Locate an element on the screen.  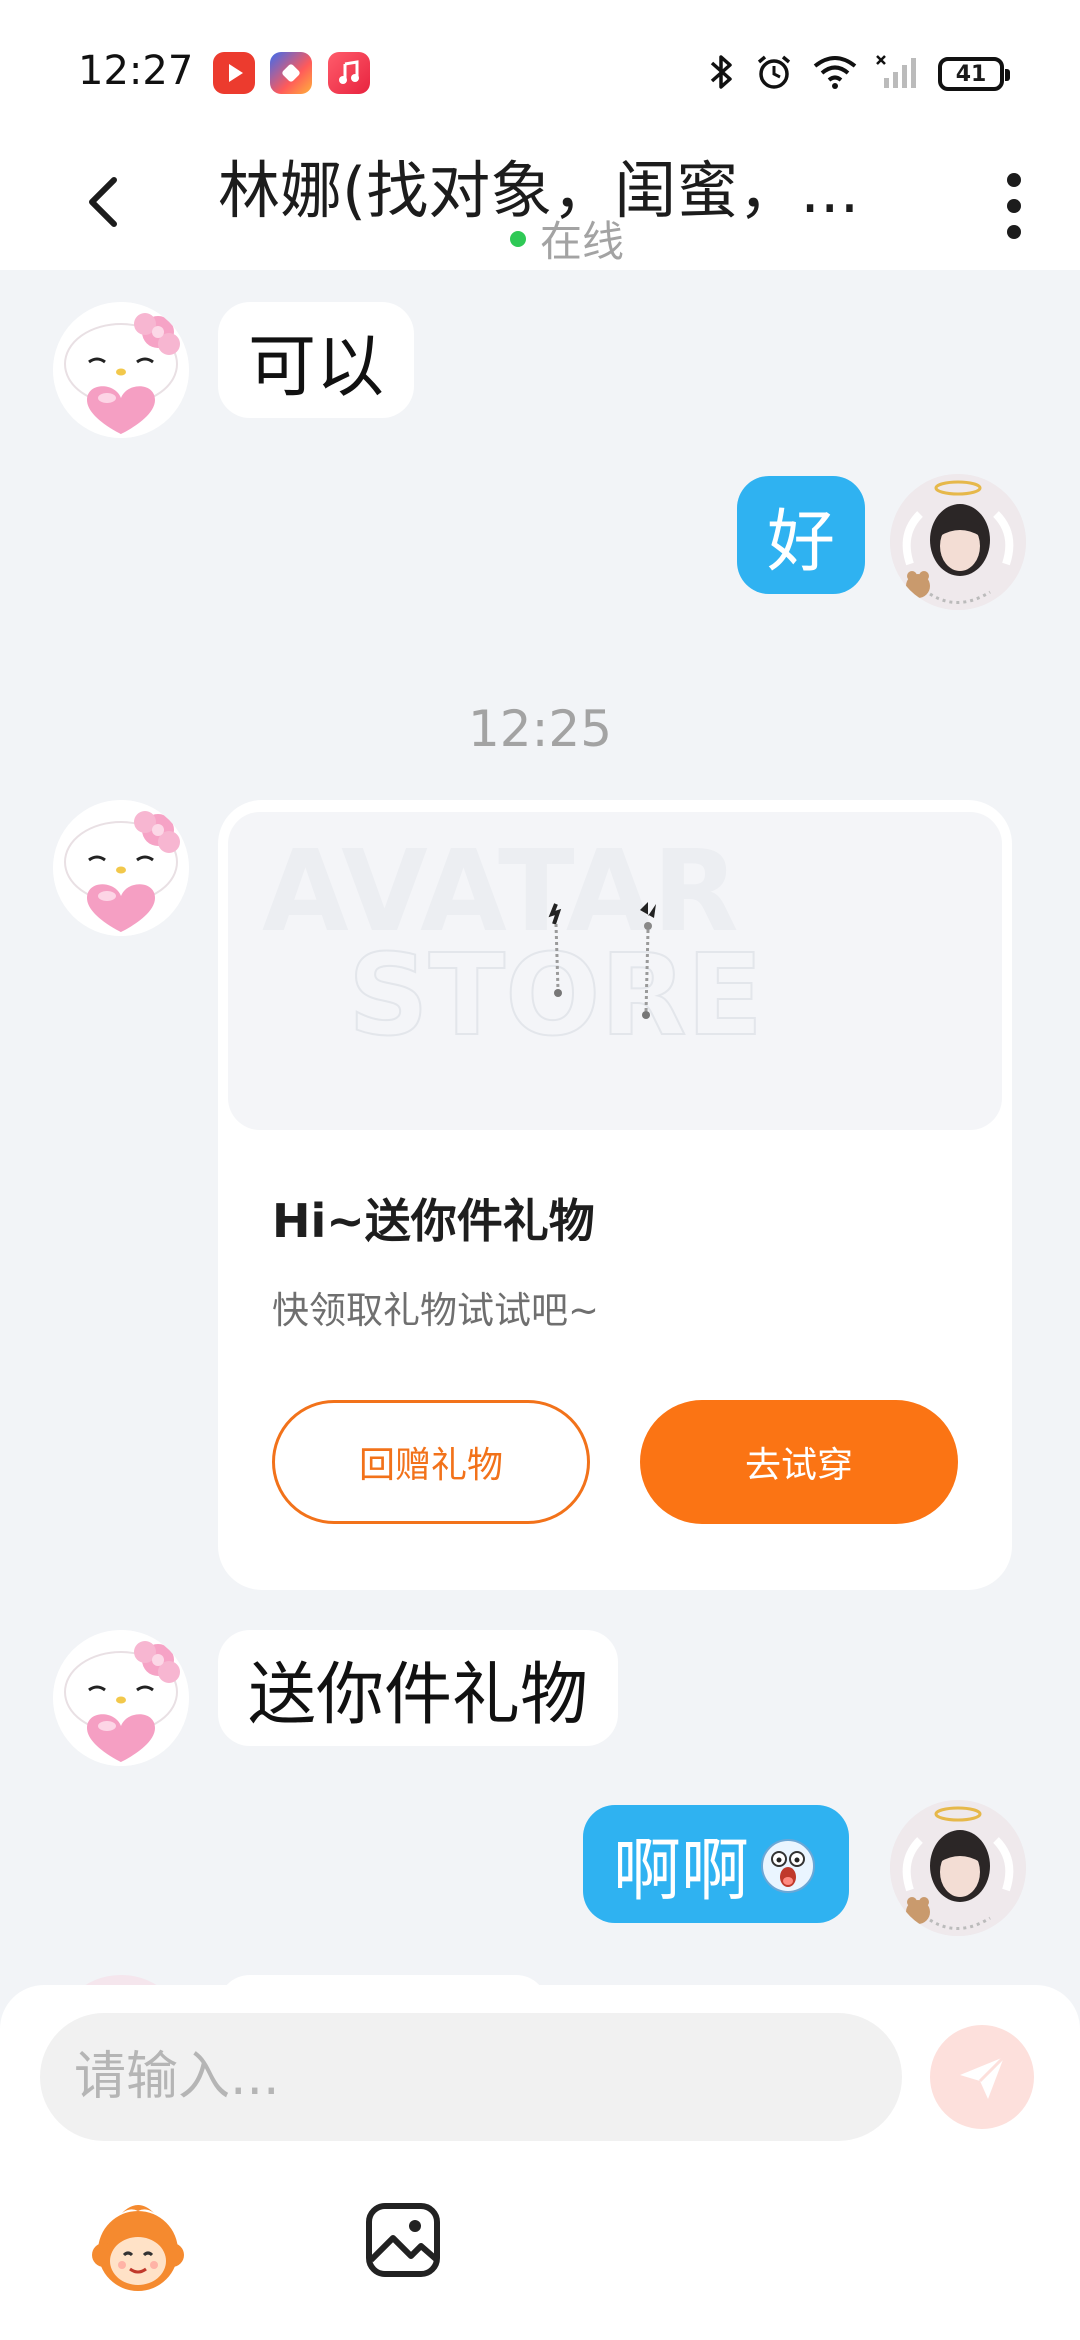
more-options-button is located at coordinates (1014, 206).